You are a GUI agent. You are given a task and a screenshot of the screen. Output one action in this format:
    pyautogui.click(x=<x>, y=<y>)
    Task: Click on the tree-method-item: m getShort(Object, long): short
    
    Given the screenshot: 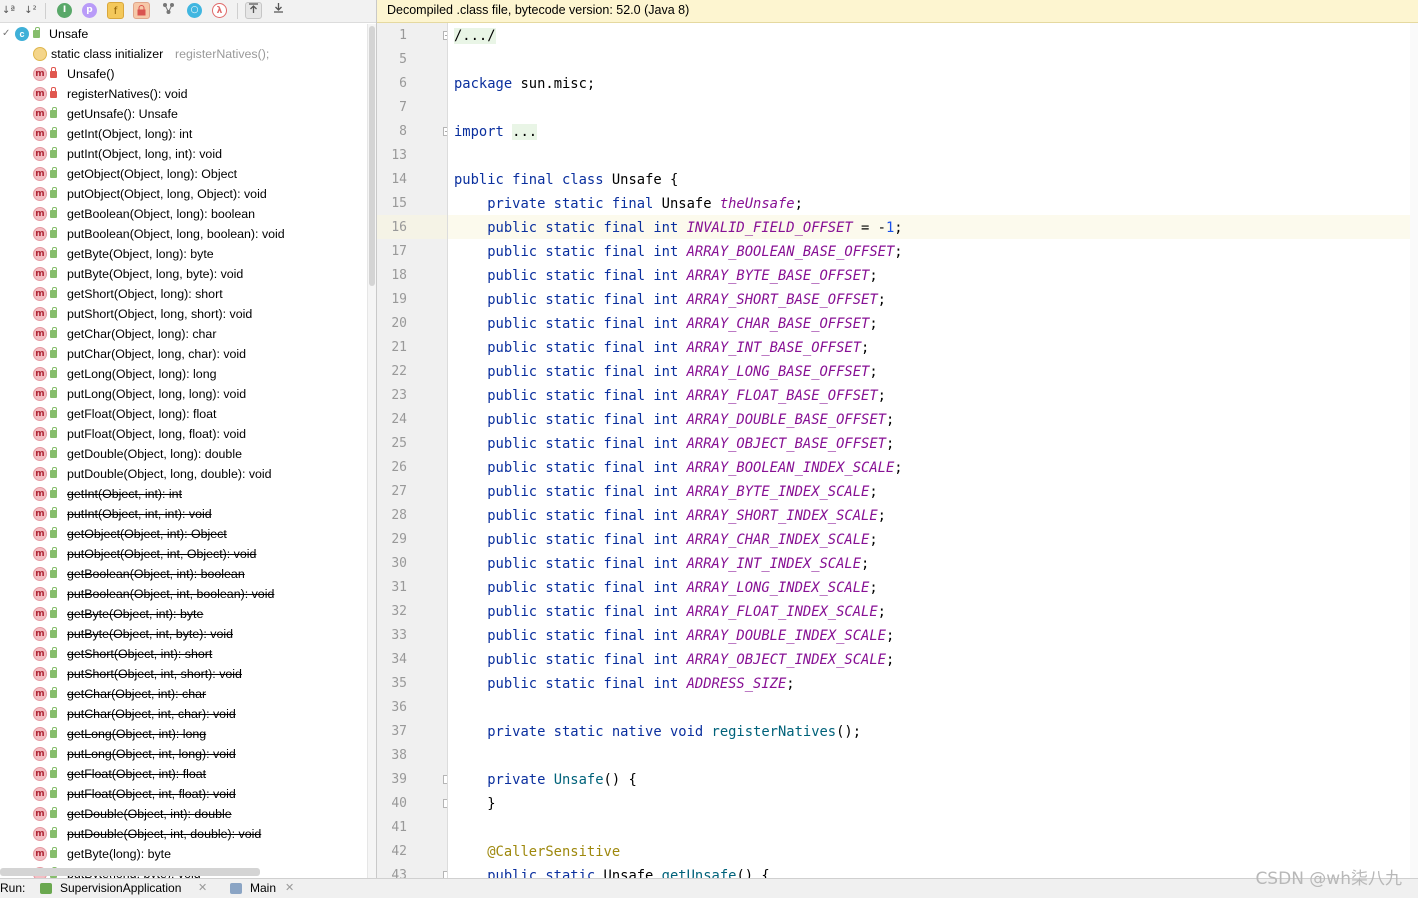 What is the action you would take?
    pyautogui.click(x=184, y=294)
    